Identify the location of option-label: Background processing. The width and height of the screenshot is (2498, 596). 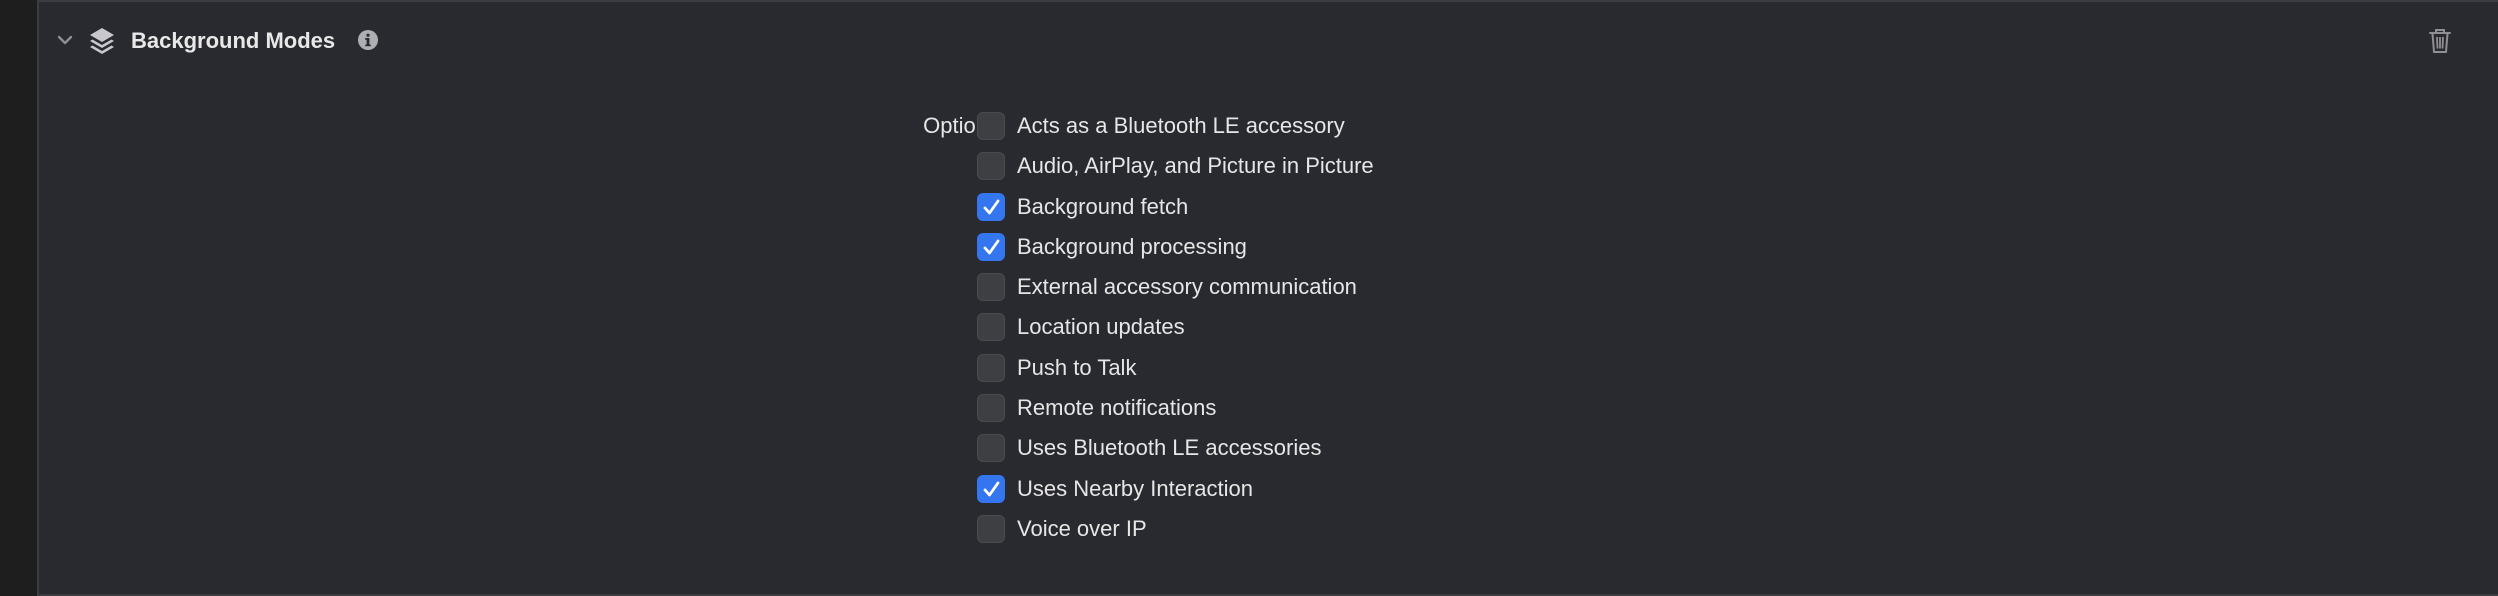
(1132, 246).